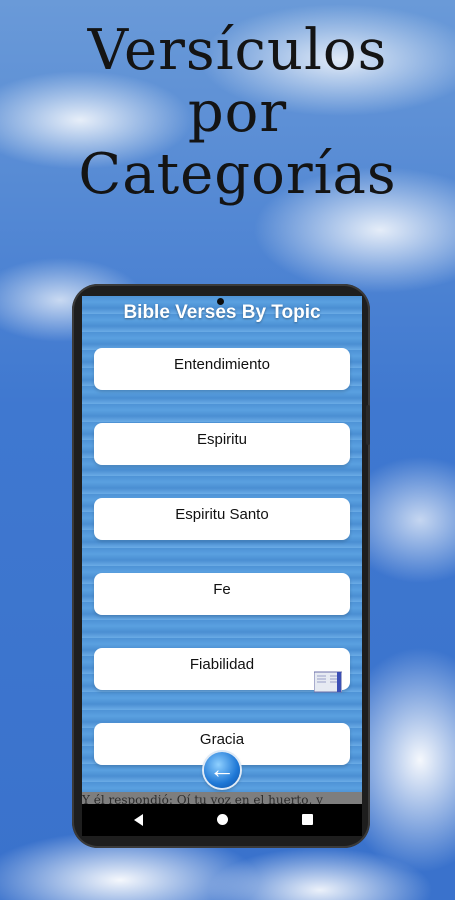 This screenshot has width=455, height=900. I want to click on topic-button-espiritu: Espiritu, so click(222, 444).